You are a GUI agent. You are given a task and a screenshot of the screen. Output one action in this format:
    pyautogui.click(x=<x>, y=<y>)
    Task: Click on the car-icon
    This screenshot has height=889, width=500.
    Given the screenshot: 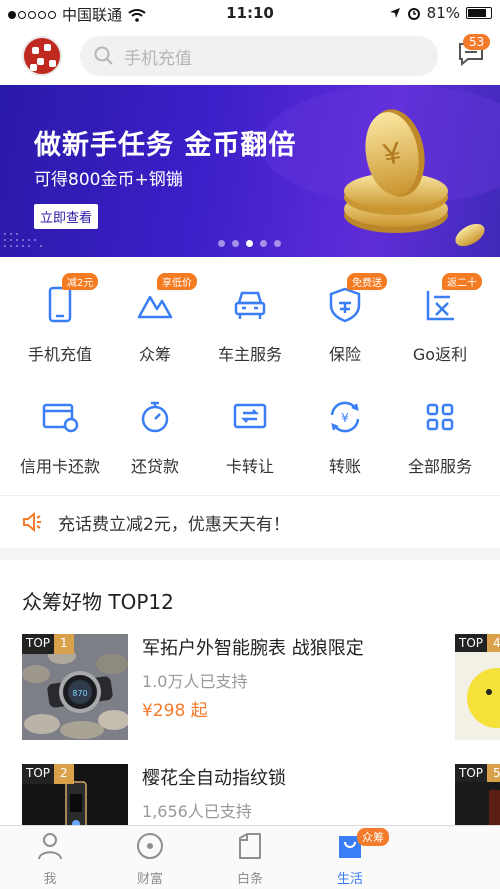 What is the action you would take?
    pyautogui.click(x=250, y=305)
    